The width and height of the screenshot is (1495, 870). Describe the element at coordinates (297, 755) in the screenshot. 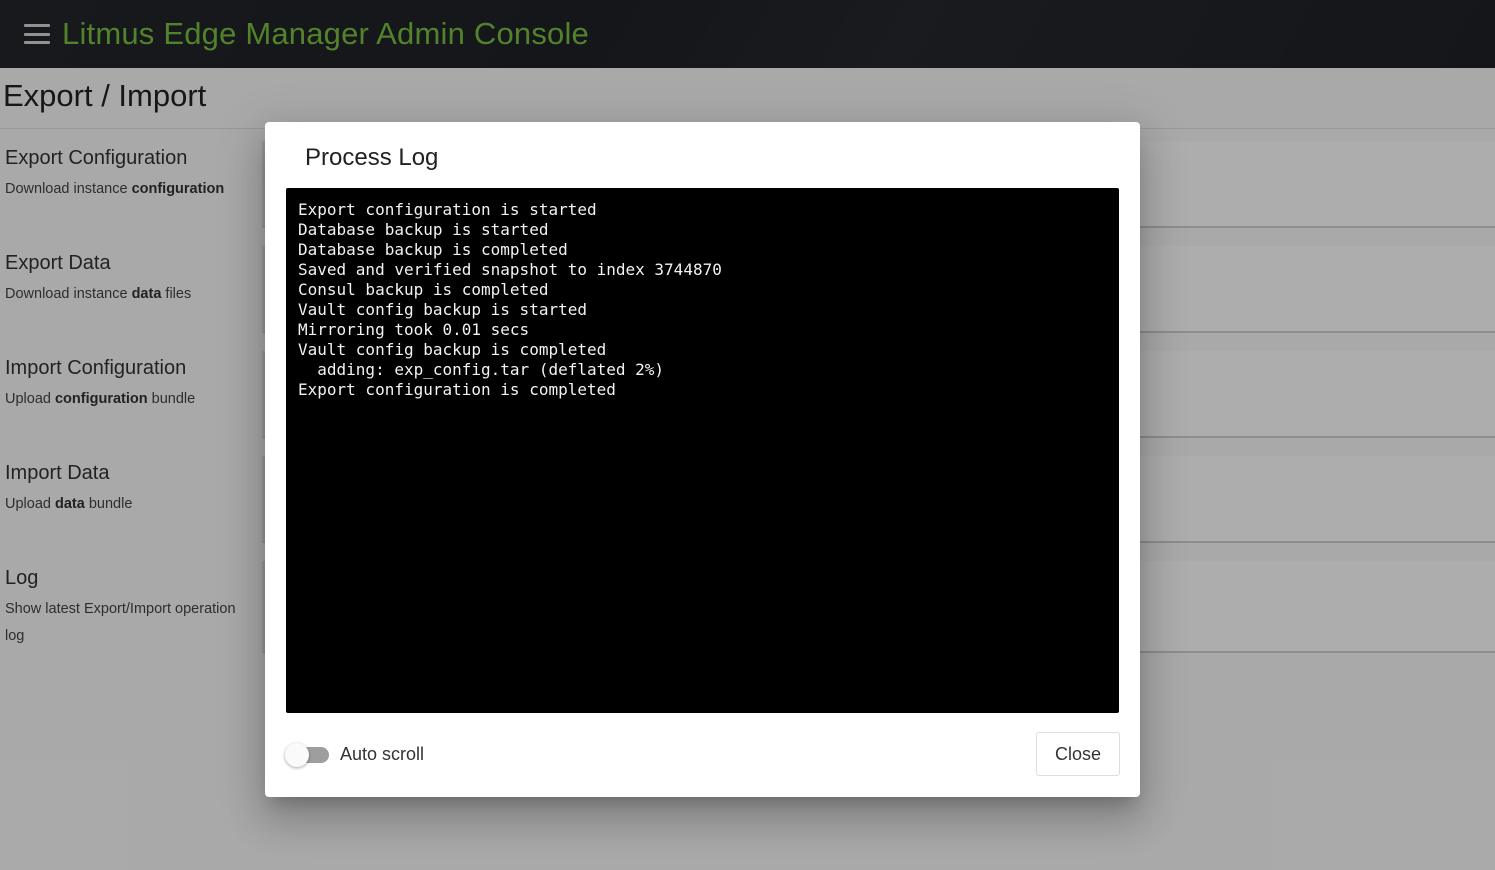

I see `toggle-thumb` at that location.